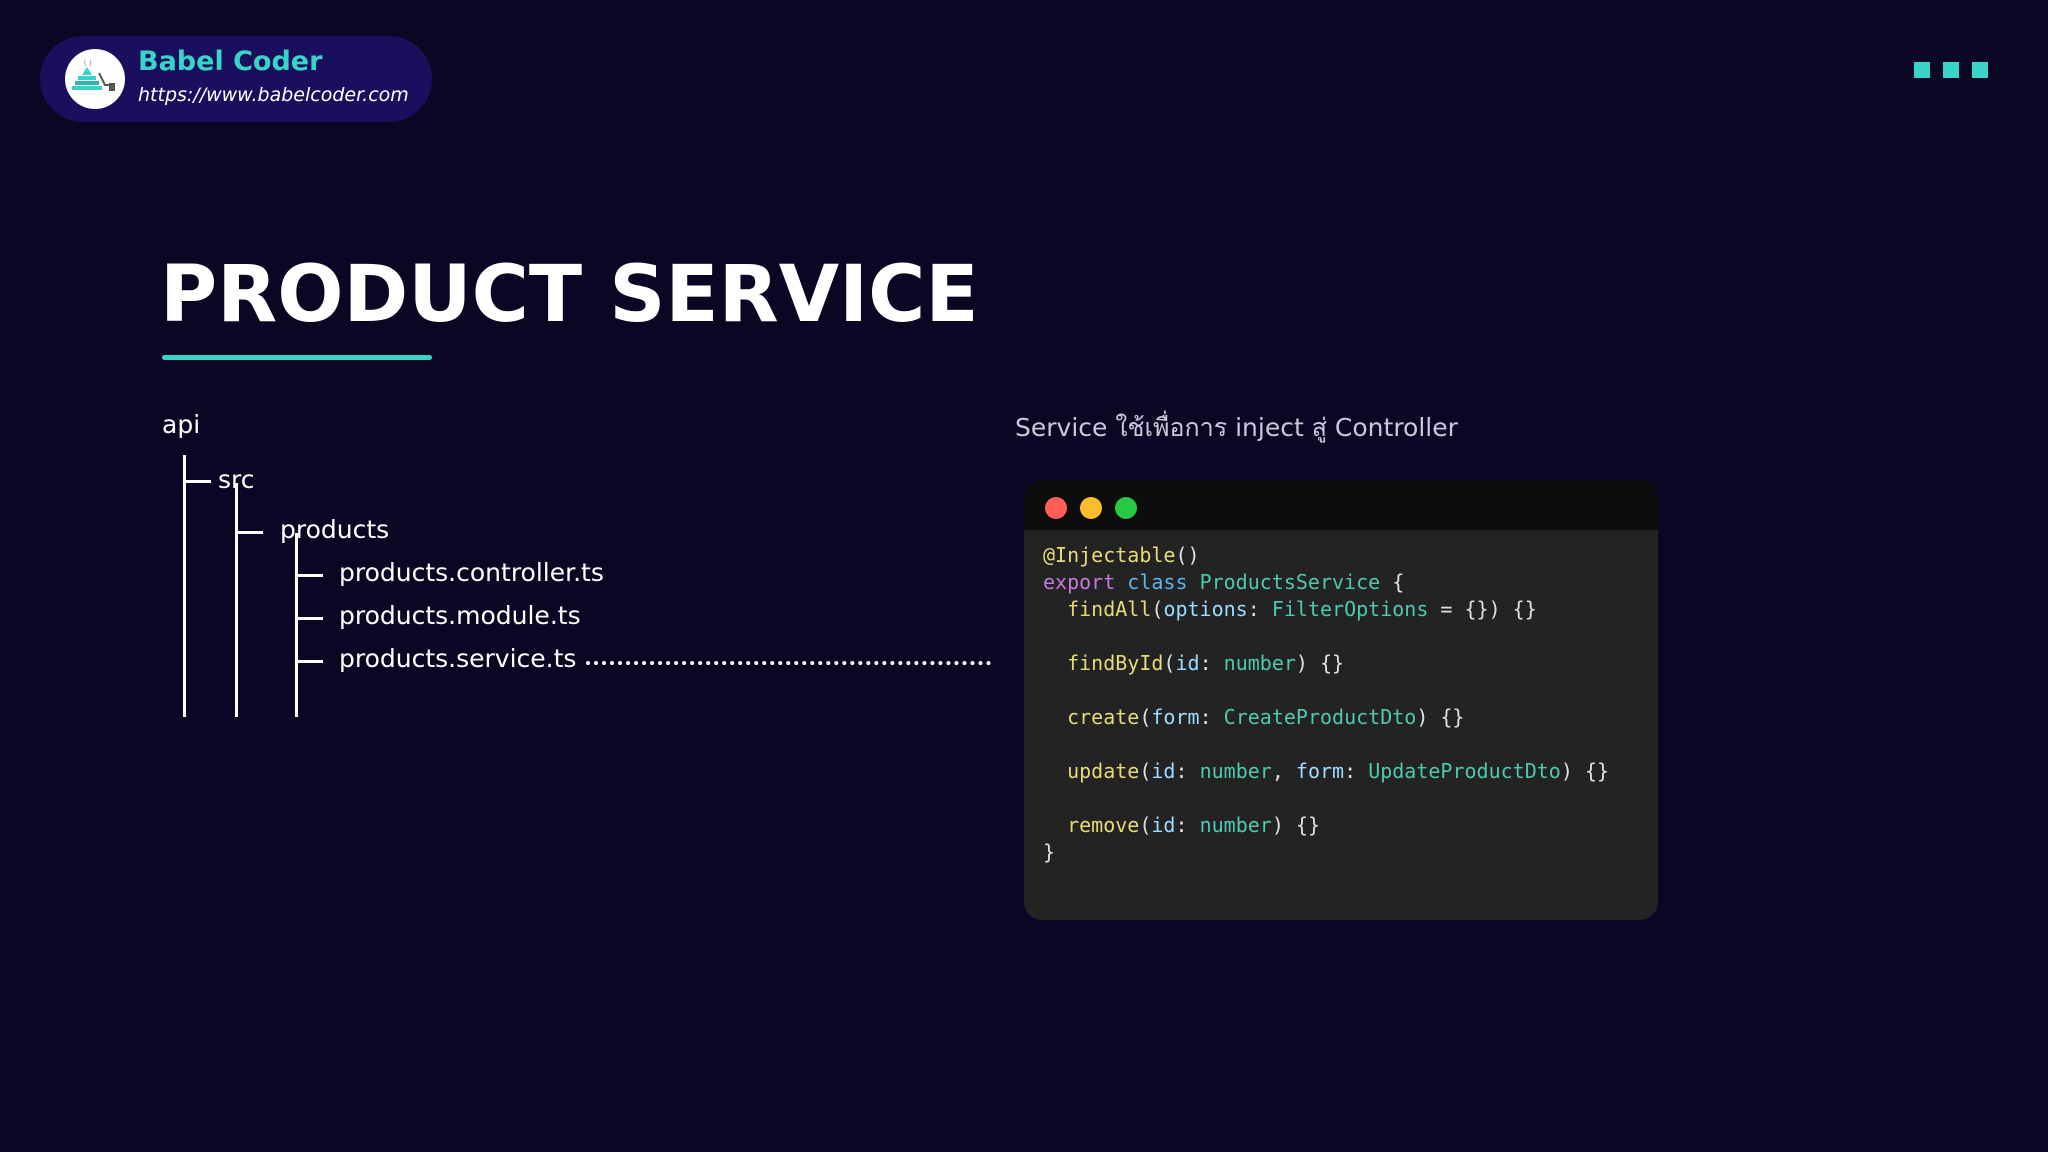 The height and width of the screenshot is (1152, 2048). Describe the element at coordinates (1326, 555) in the screenshot. I see `code-line-decorator: @Injectable()` at that location.